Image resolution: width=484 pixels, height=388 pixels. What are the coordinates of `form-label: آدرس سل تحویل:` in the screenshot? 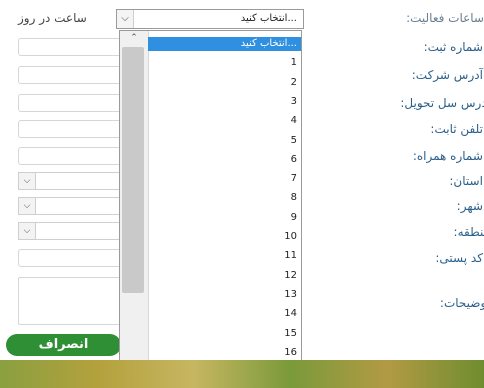 It's located at (442, 103).